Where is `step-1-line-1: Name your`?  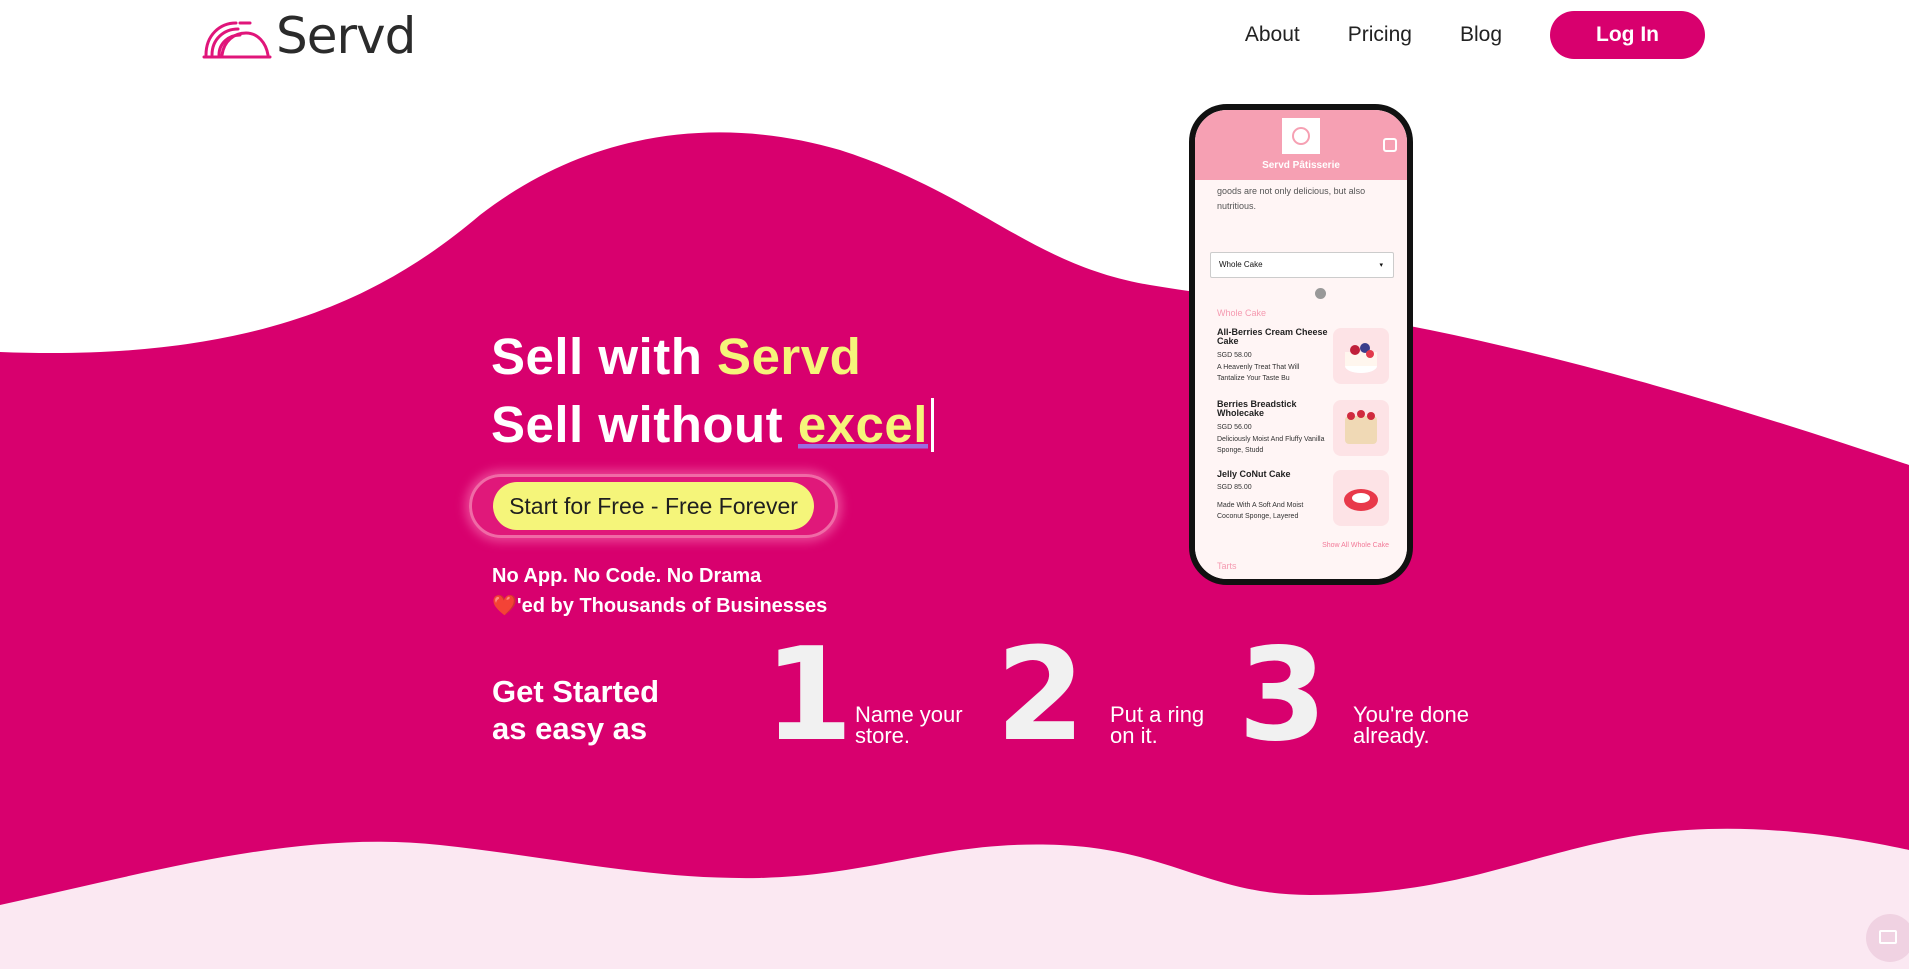
step-1-line-1: Name your is located at coordinates (909, 714).